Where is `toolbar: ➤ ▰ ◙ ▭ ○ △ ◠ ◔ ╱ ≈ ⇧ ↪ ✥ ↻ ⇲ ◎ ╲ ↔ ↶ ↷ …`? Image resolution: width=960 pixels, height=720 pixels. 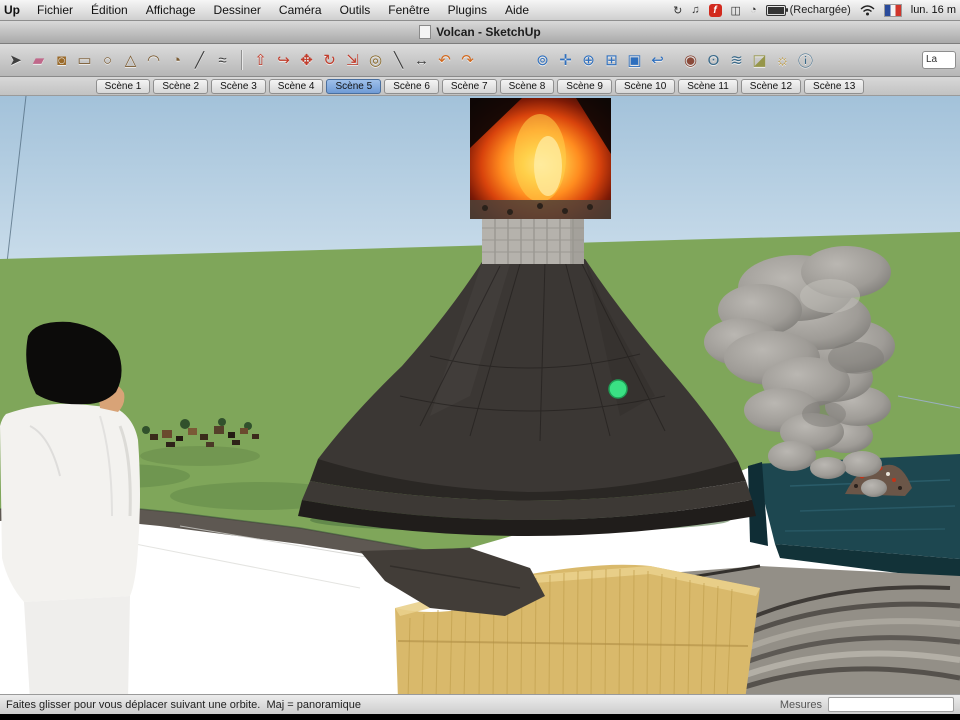
toolbar: ➤ ▰ ◙ ▭ ○ △ ◠ ◔ ╱ ≈ ⇧ ↪ ✥ ↻ ⇲ ◎ ╲ ↔ ↶ ↷ … is located at coordinates (480, 60).